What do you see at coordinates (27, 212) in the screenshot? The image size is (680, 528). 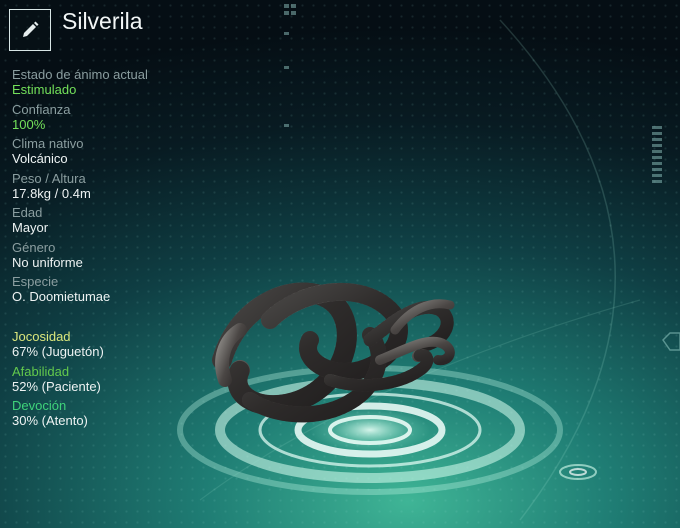 I see `stat-label: Edad` at bounding box center [27, 212].